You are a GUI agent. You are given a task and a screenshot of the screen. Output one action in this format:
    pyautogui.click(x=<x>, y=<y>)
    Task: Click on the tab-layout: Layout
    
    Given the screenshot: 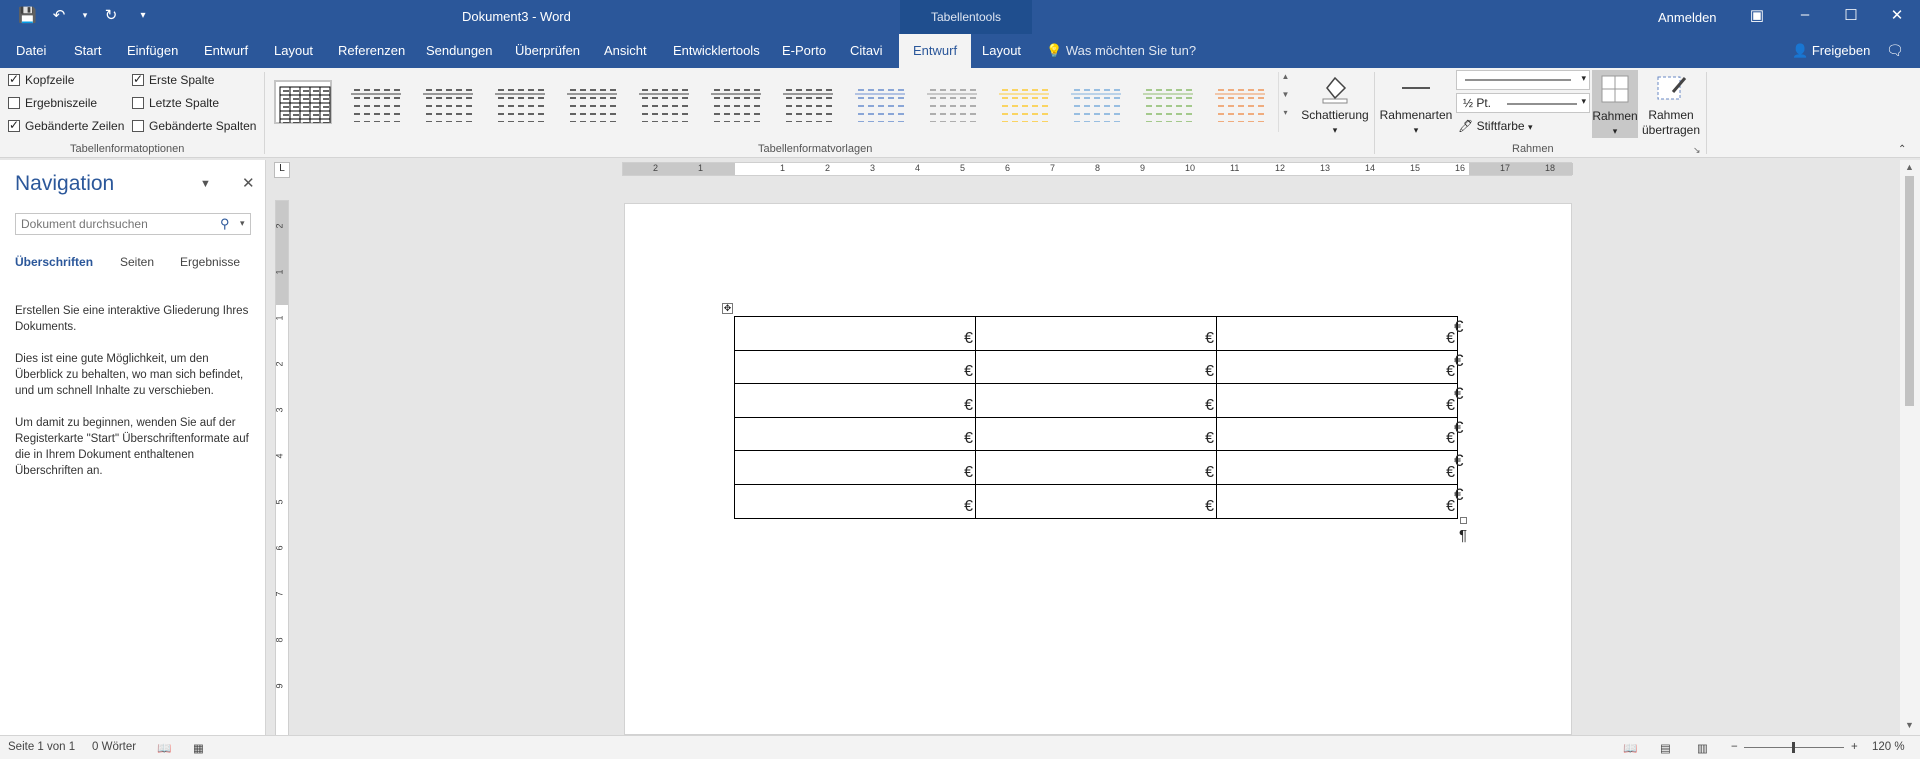 What is the action you would take?
    pyautogui.click(x=293, y=50)
    